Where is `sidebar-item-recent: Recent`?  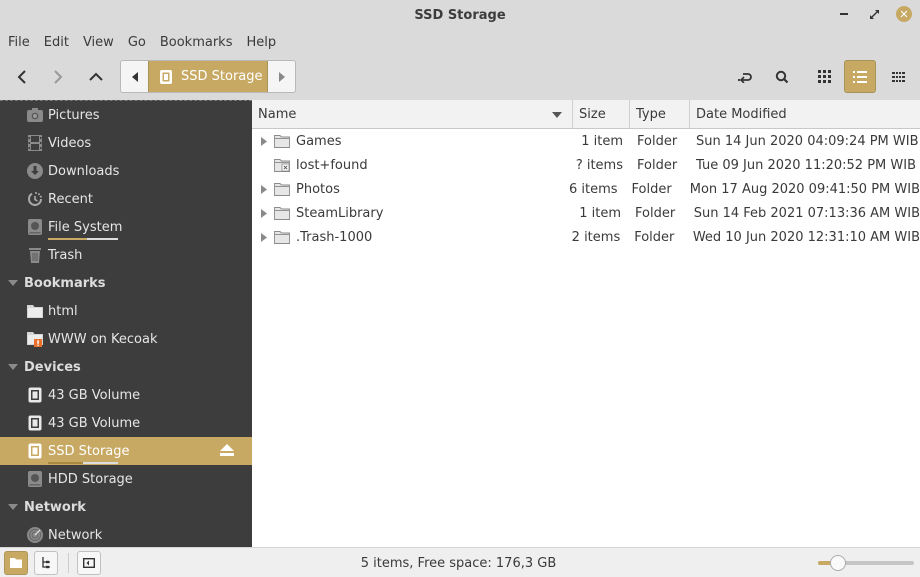 sidebar-item-recent: Recent is located at coordinates (126, 199).